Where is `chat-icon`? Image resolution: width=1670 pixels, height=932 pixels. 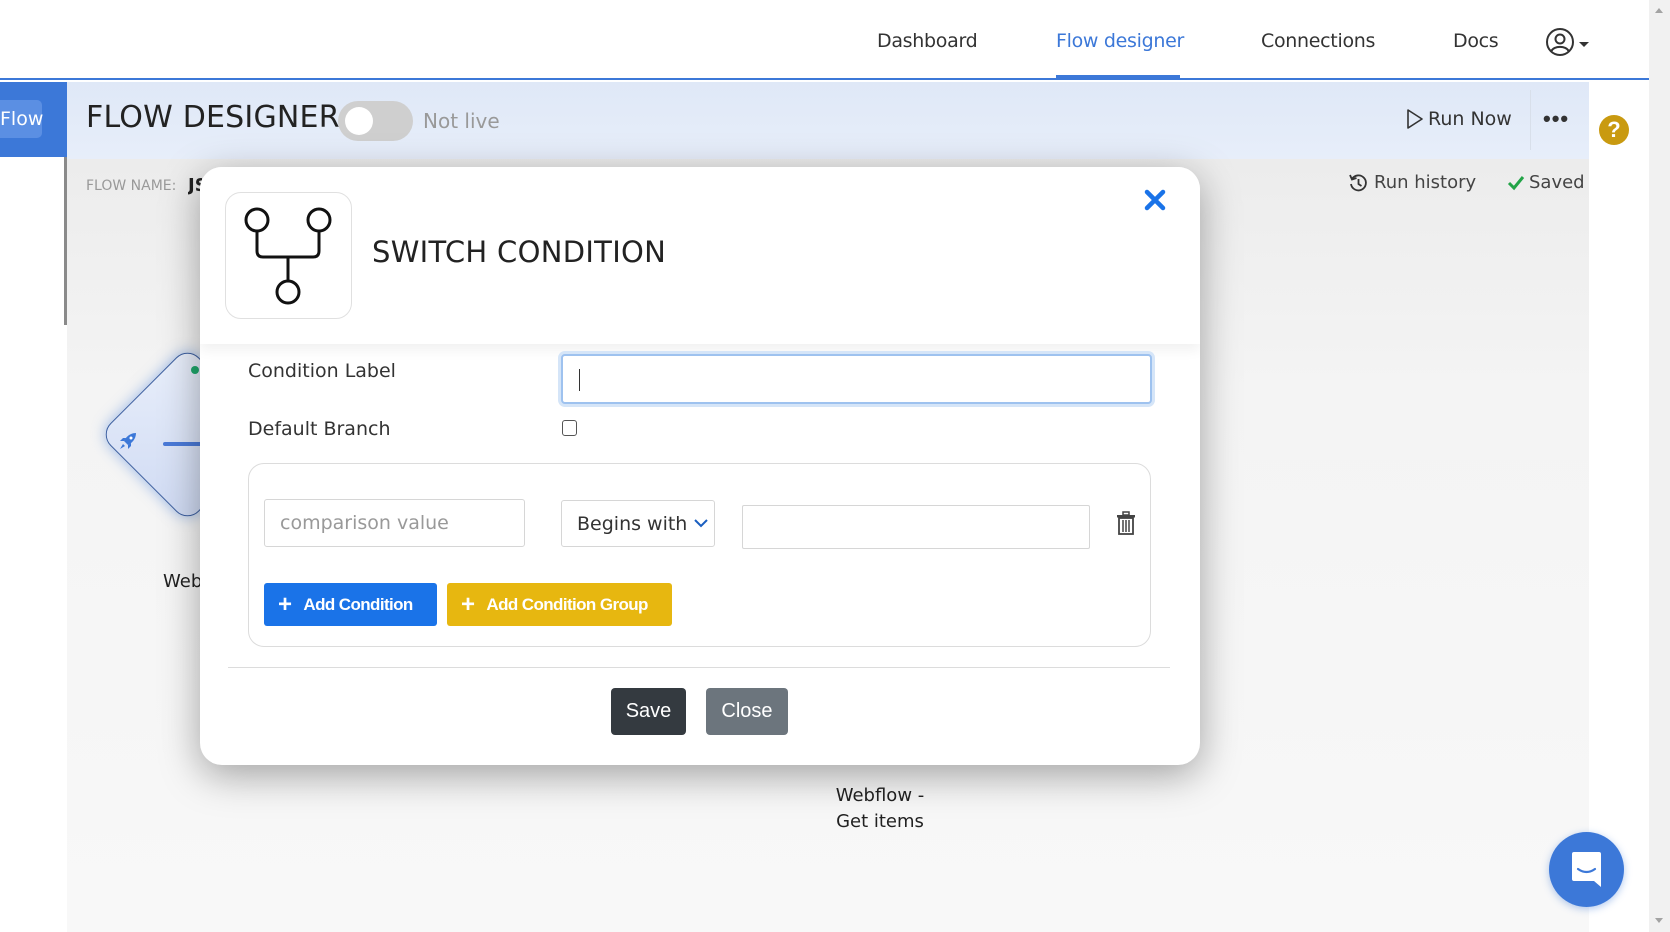
chat-icon is located at coordinates (1586, 869).